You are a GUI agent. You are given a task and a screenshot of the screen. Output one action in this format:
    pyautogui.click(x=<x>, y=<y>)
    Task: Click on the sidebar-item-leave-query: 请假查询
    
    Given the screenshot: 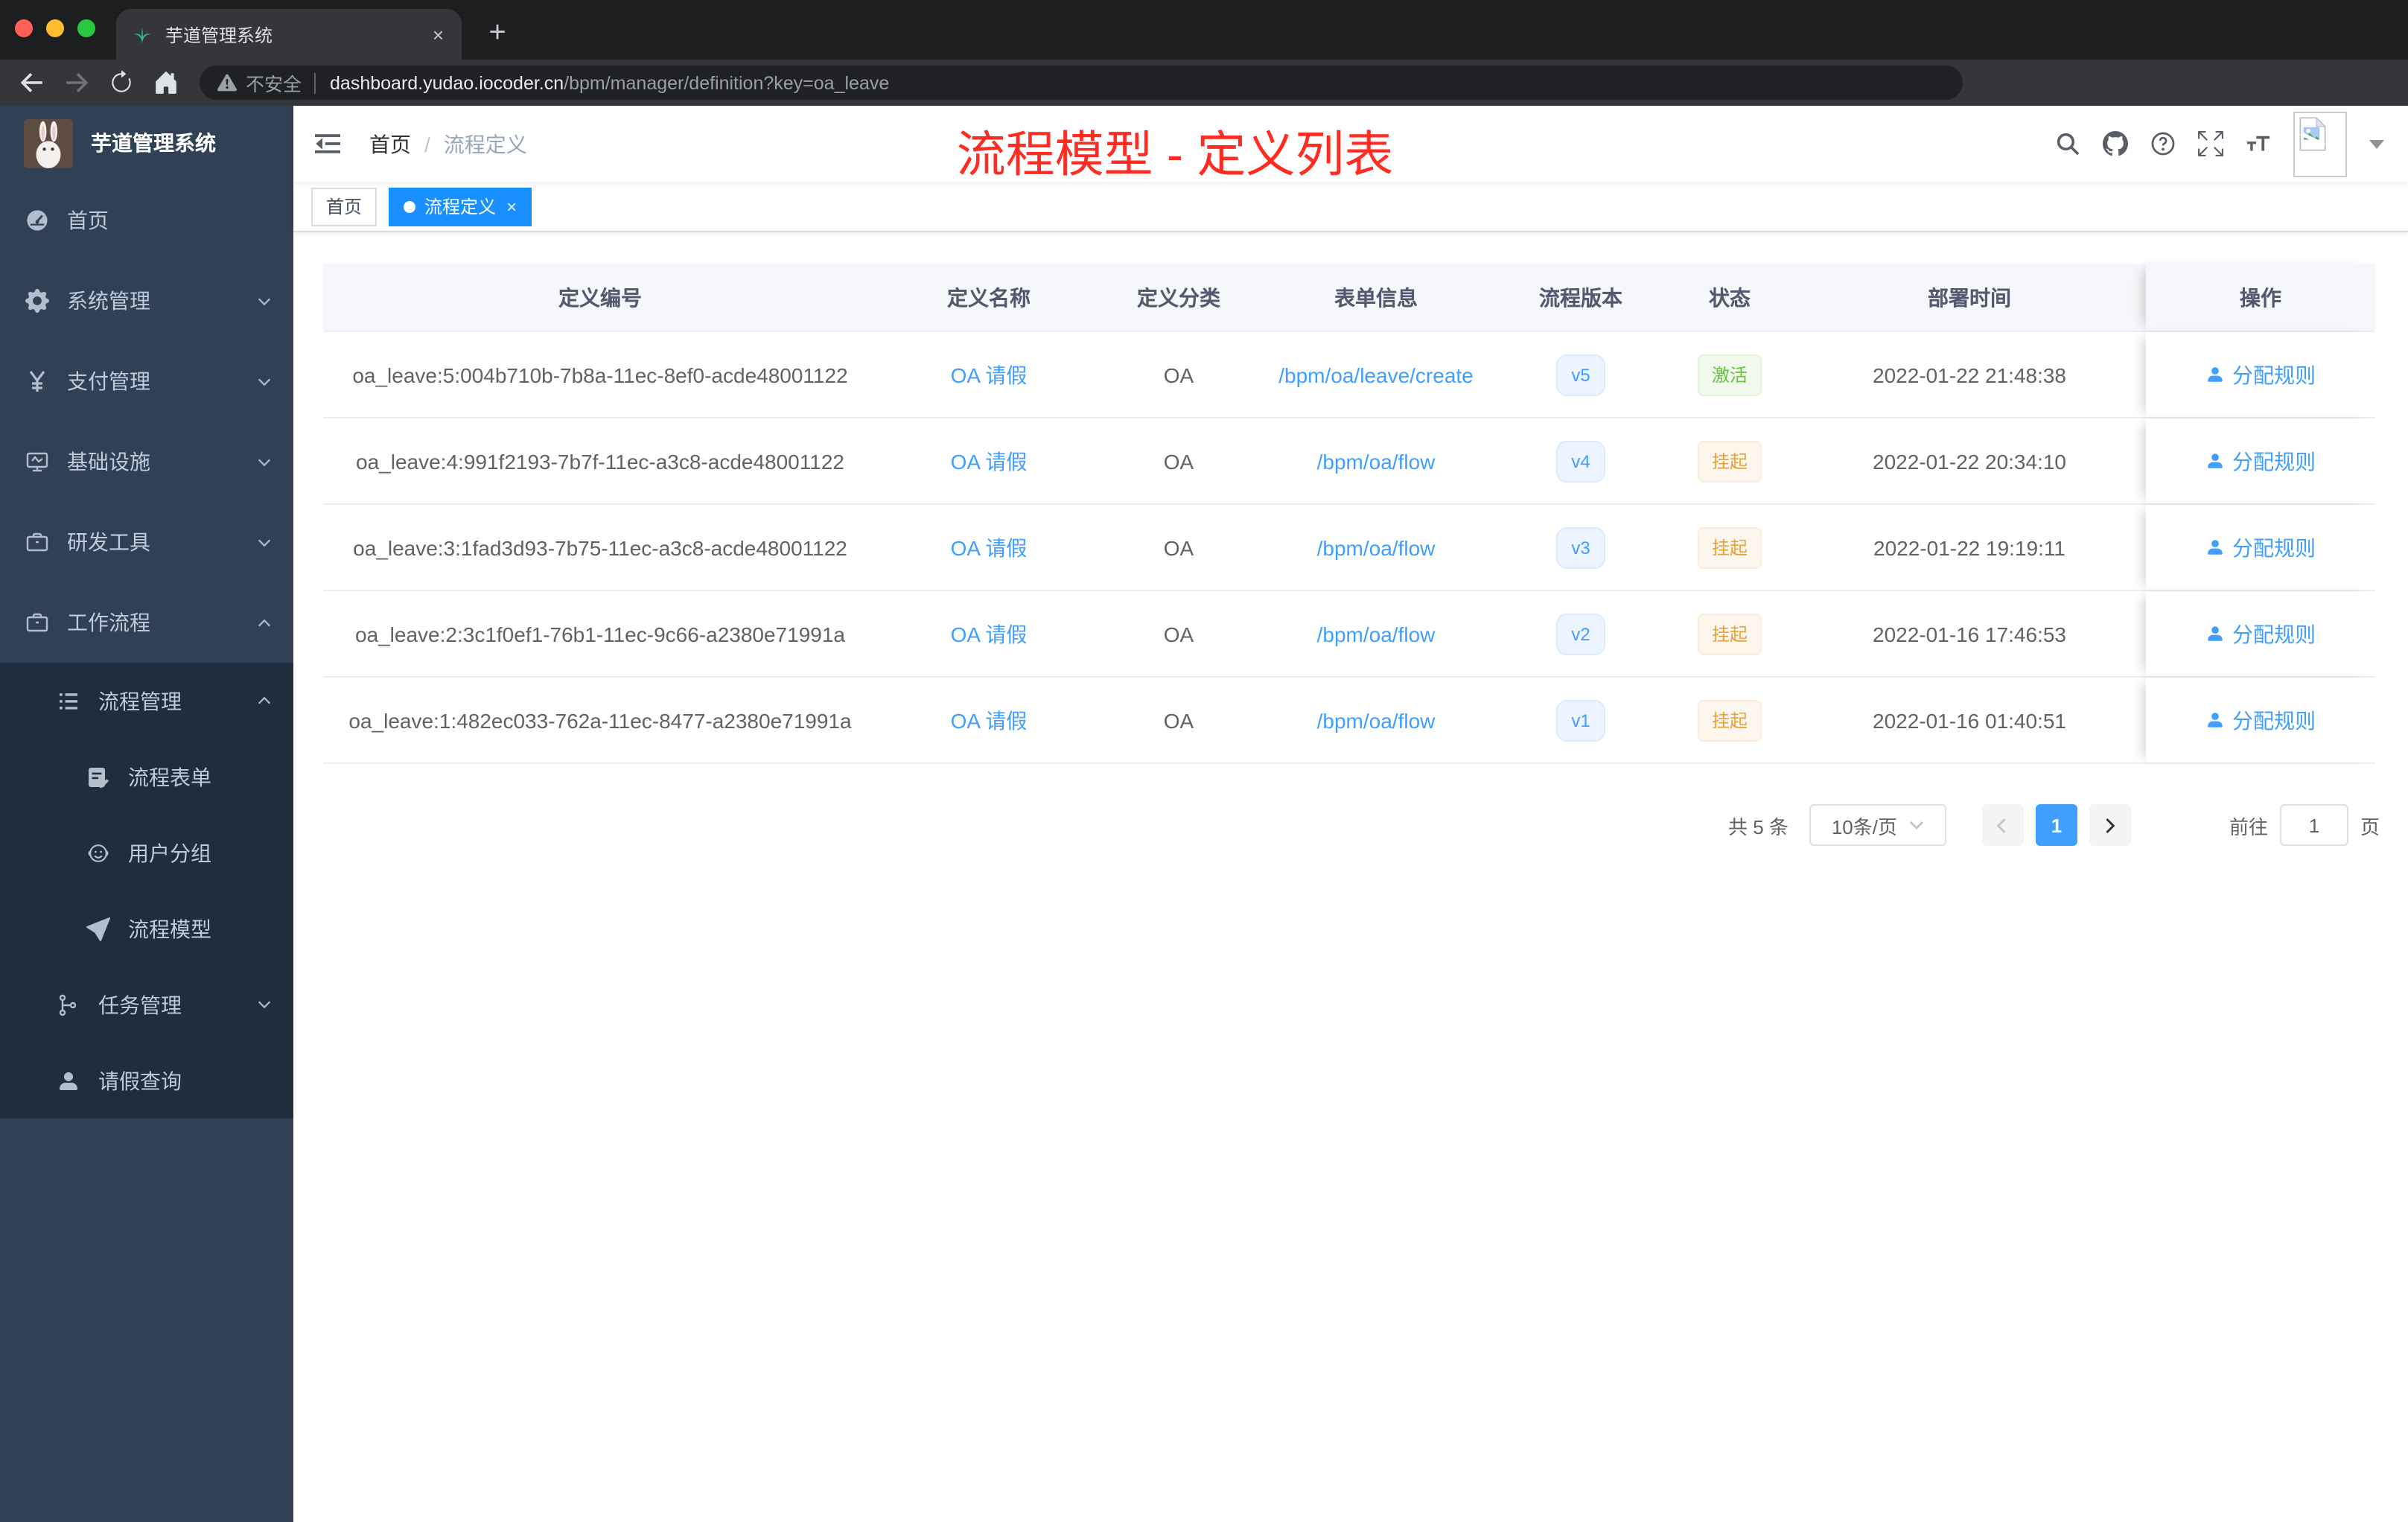 What is the action you would take?
    pyautogui.click(x=146, y=1080)
    